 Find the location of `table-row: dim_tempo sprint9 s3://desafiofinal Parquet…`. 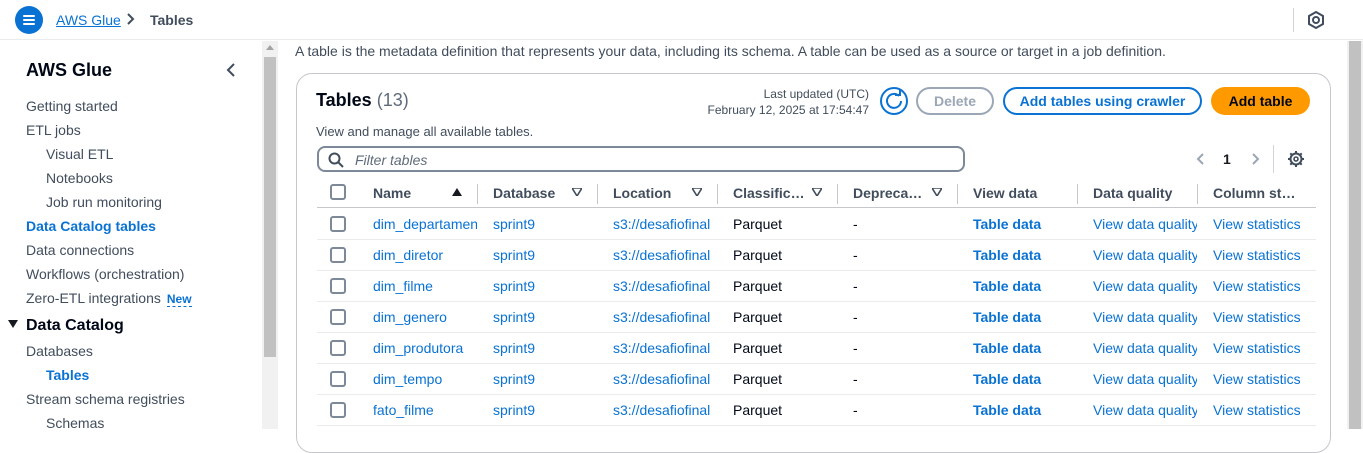

table-row: dim_tempo sprint9 s3://desafiofinal Parquet… is located at coordinates (816, 379).